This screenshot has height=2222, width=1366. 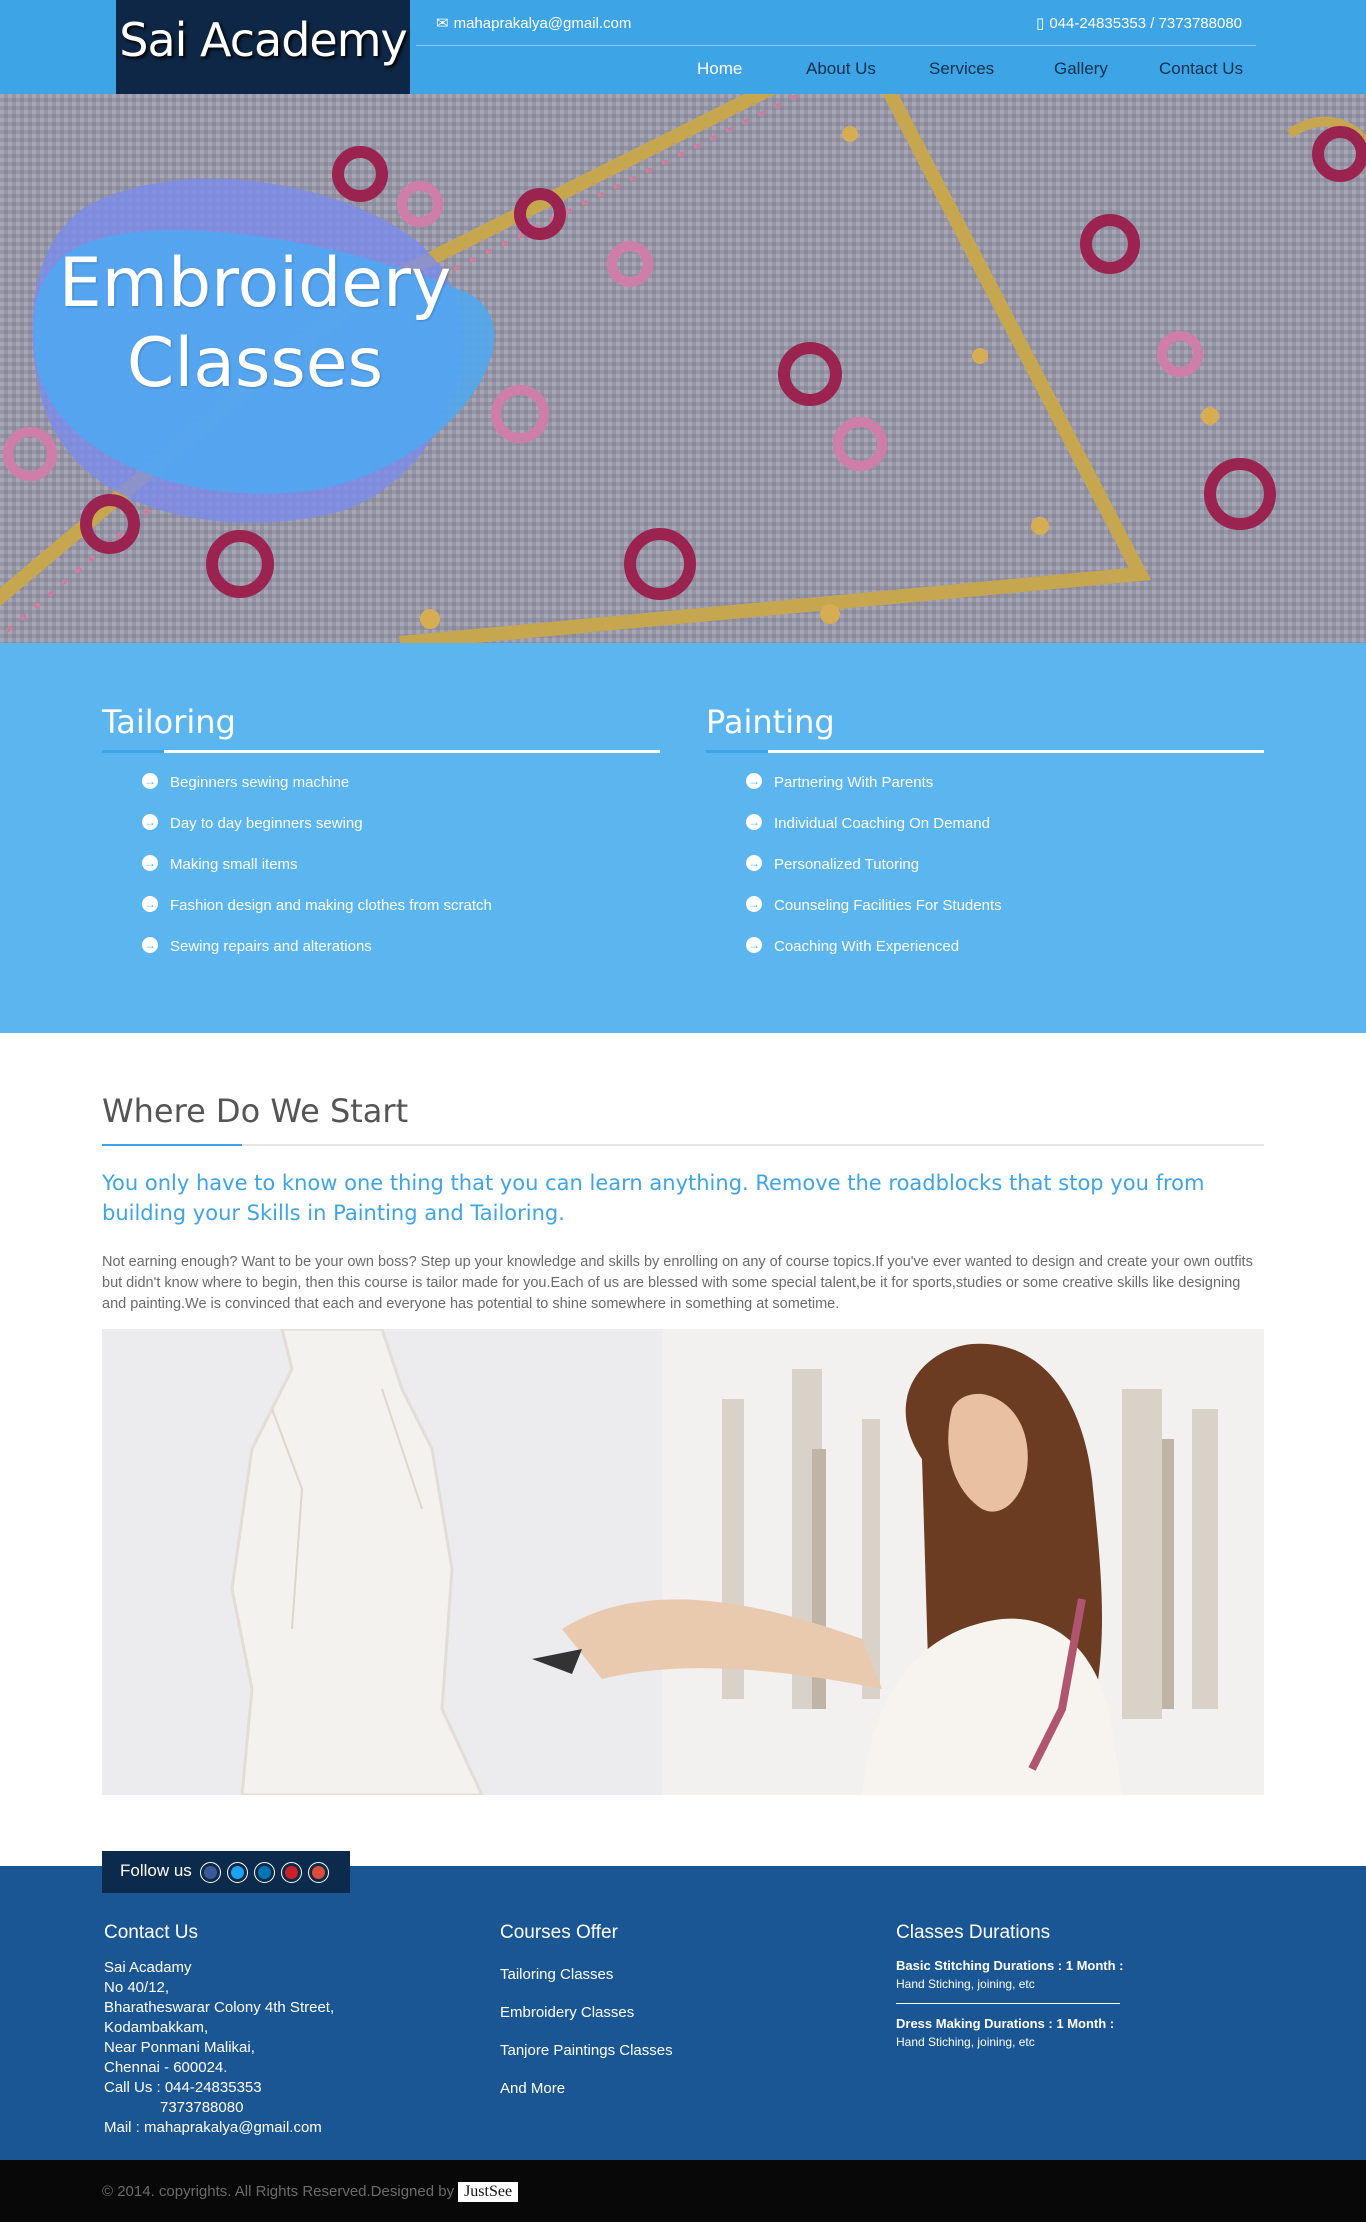 What do you see at coordinates (137, 1987) in the screenshot?
I see `address-line: No 40/12,` at bounding box center [137, 1987].